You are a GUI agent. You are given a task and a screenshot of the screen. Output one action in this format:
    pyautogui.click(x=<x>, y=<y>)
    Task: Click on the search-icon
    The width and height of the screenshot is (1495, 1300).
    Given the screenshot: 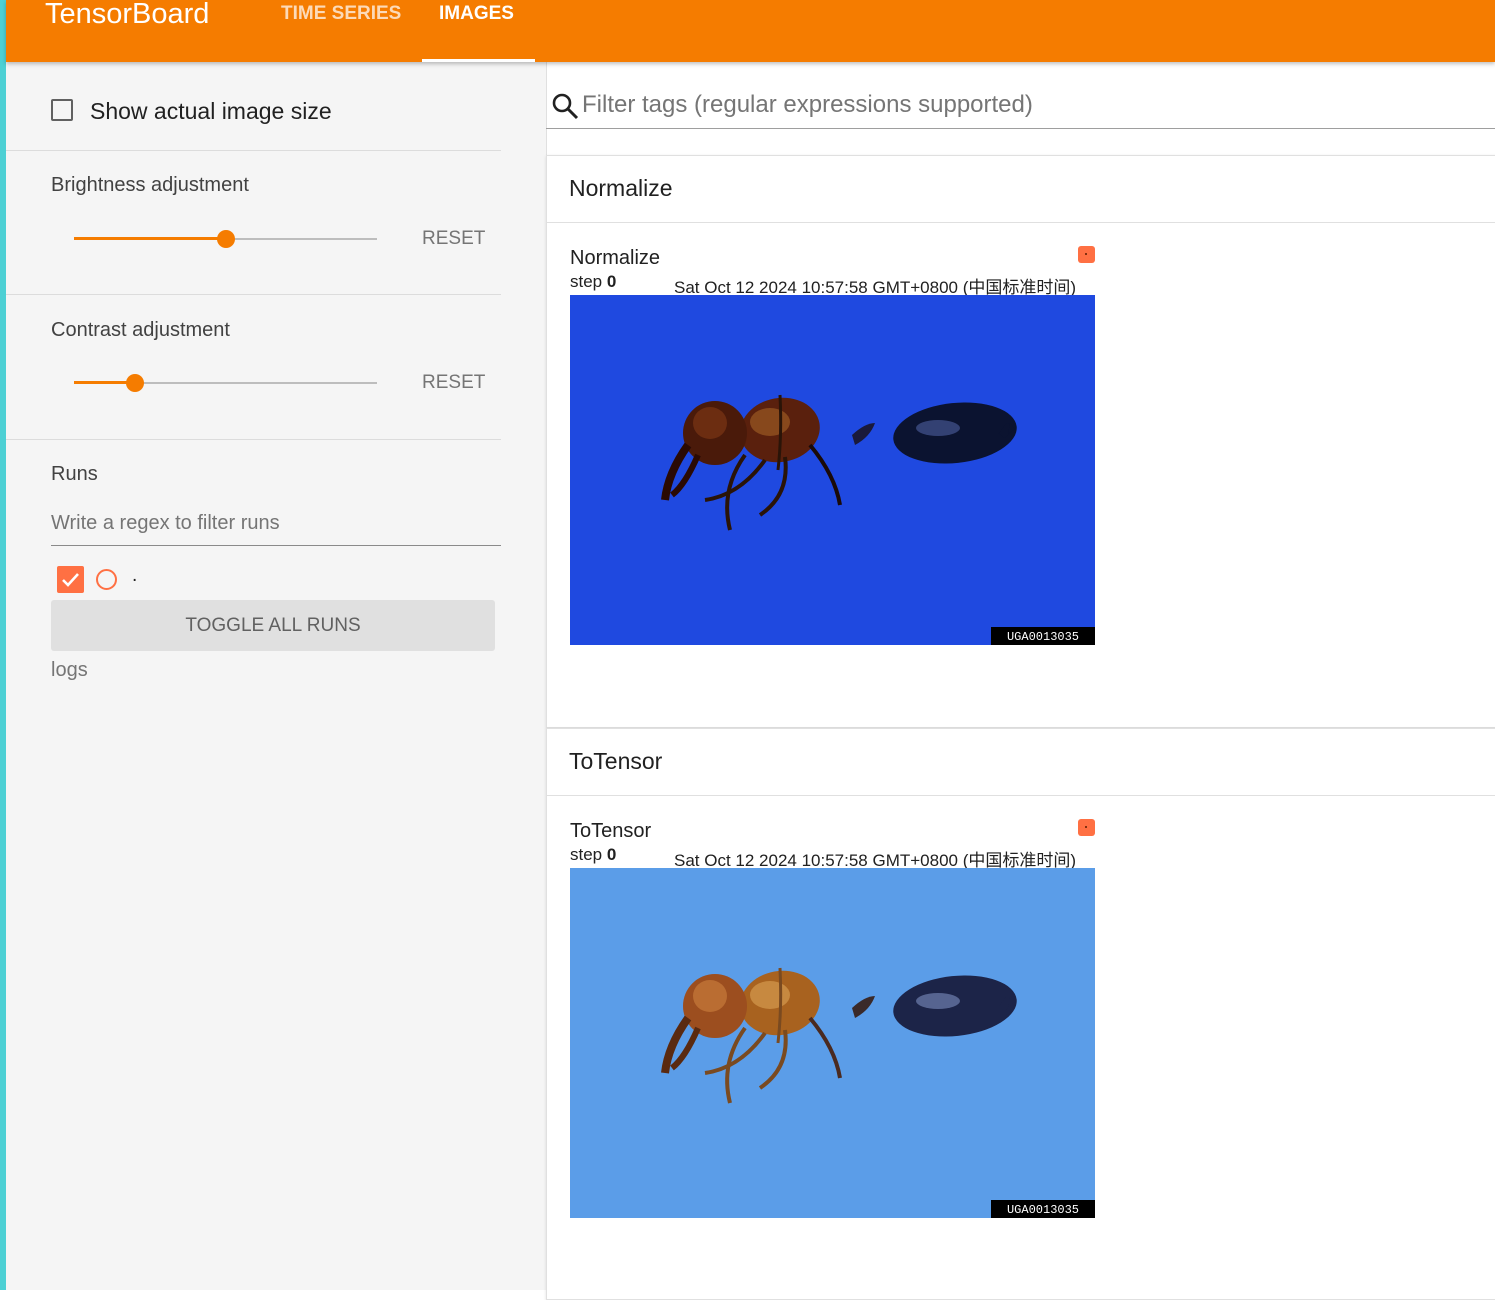 What is the action you would take?
    pyautogui.click(x=565, y=106)
    